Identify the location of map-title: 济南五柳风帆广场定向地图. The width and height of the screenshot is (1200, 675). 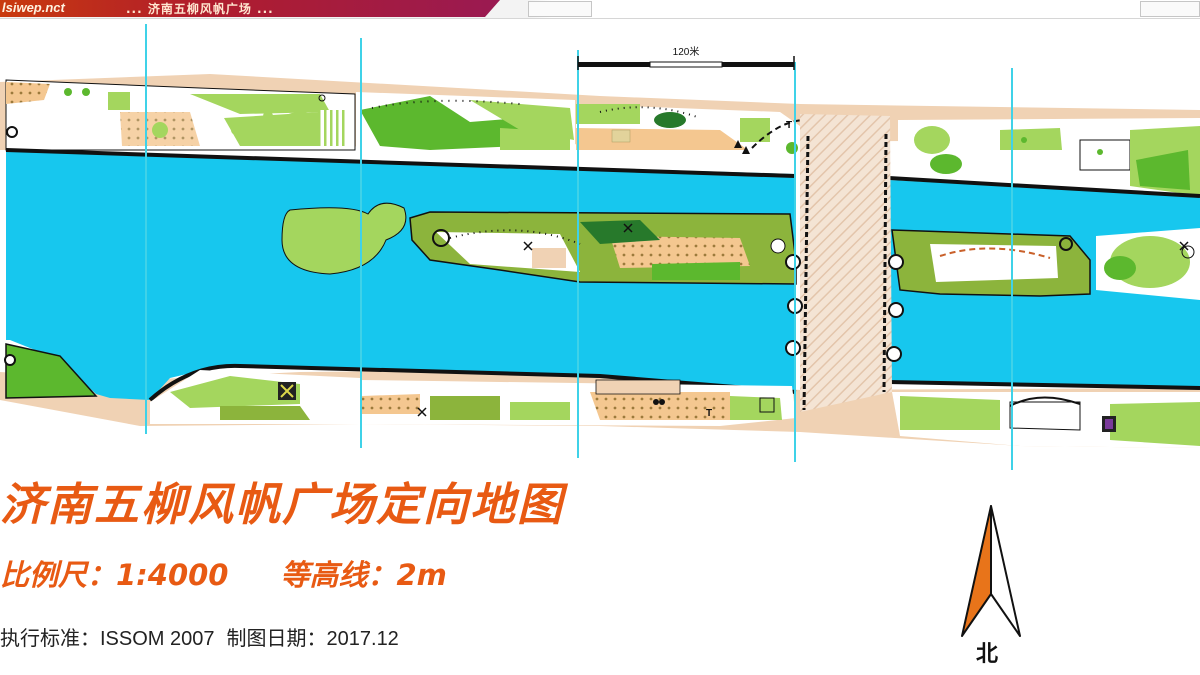
(282, 504).